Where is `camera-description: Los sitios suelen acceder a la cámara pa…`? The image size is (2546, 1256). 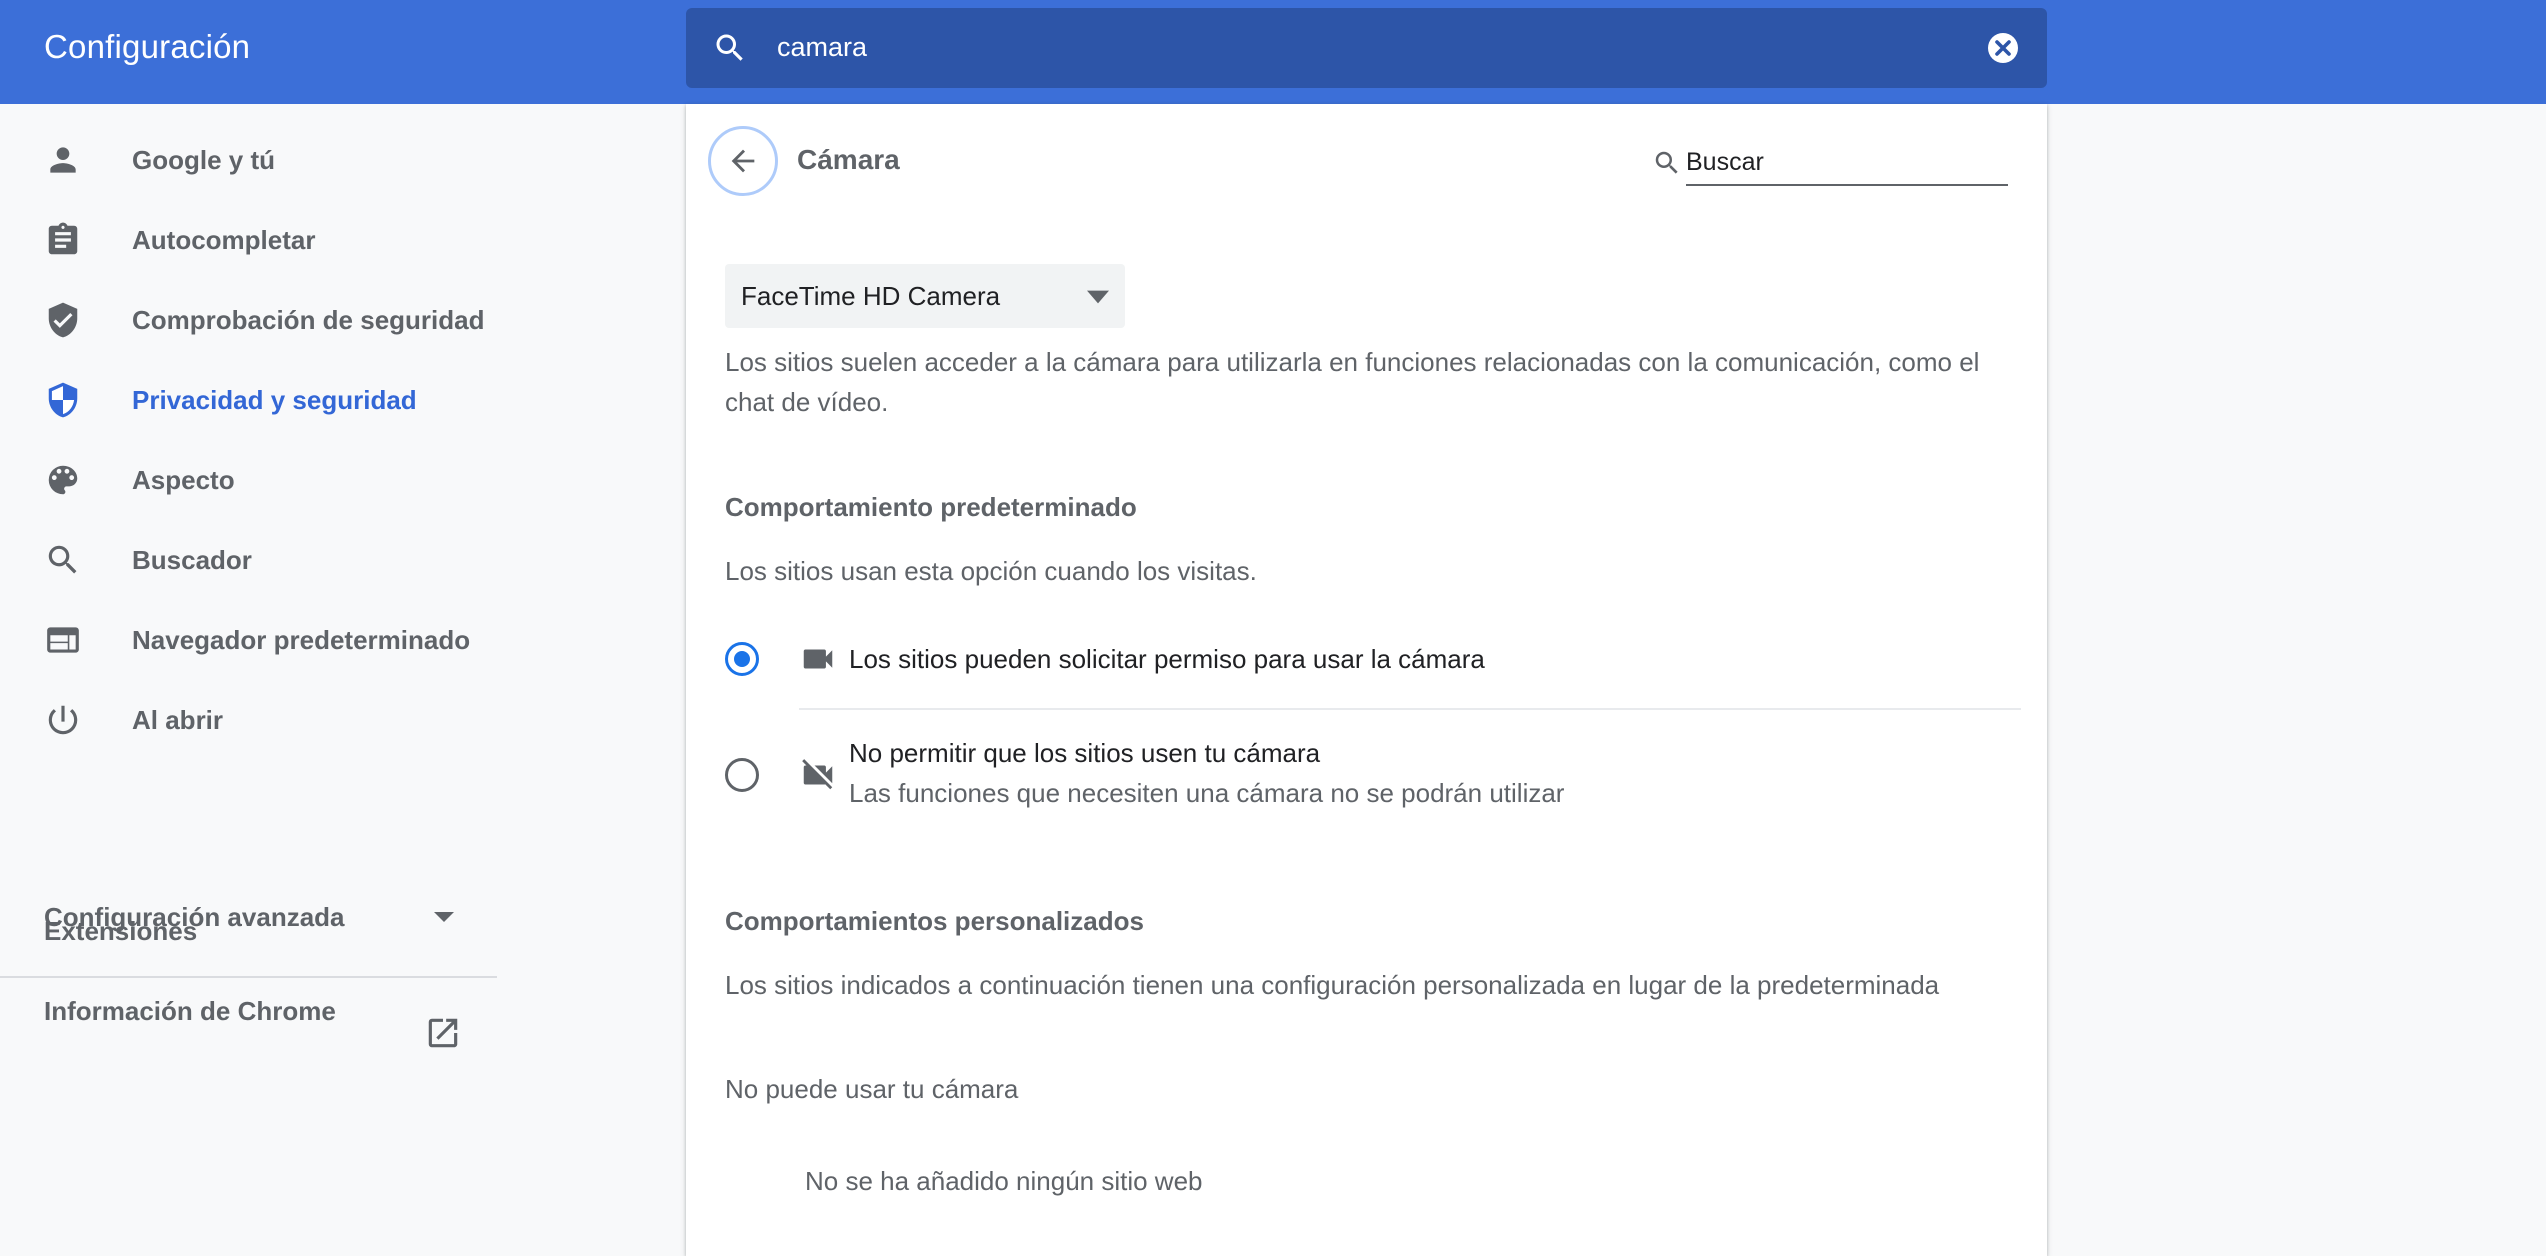 camera-description: Los sitios suelen acceder a la cámara pa… is located at coordinates (1352, 382).